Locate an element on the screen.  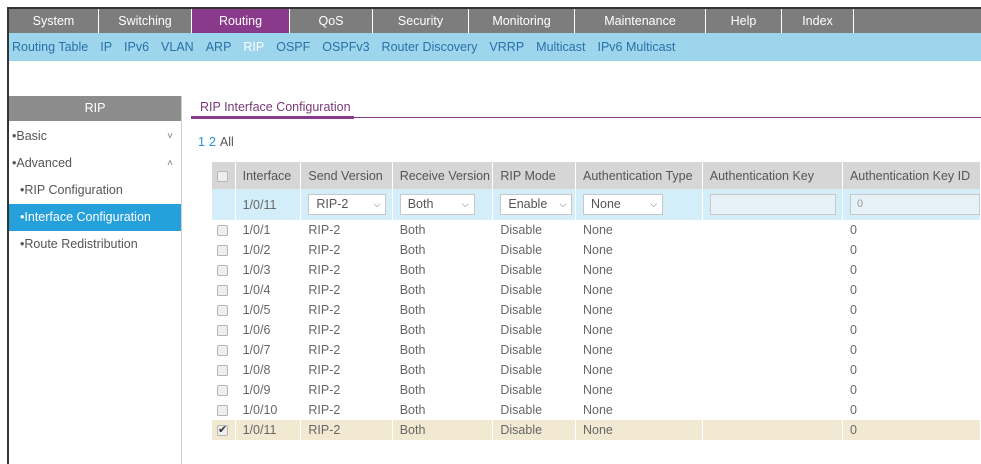
subnav-router-discovery: Router Discovery is located at coordinates (430, 47).